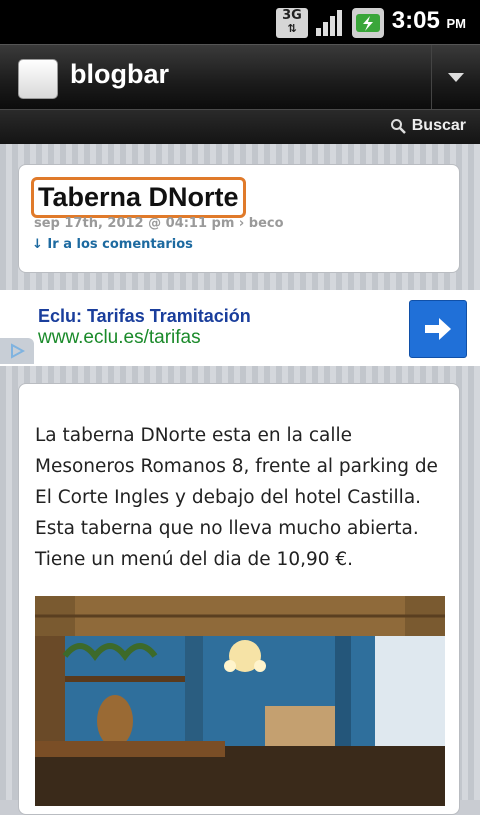 The height and width of the screenshot is (815, 480). What do you see at coordinates (292, 15) in the screenshot?
I see `network-label: 3G` at bounding box center [292, 15].